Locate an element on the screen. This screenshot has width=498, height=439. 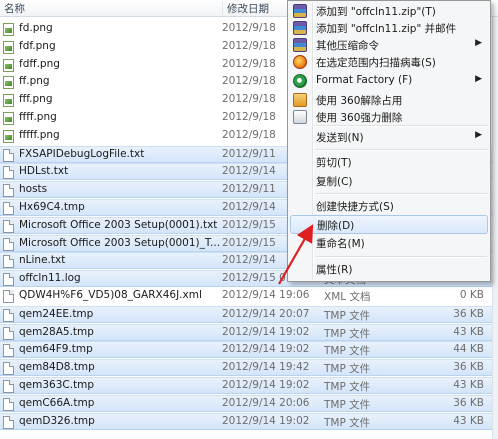
menu-item-label: 删除(D) is located at coordinates (336, 226).